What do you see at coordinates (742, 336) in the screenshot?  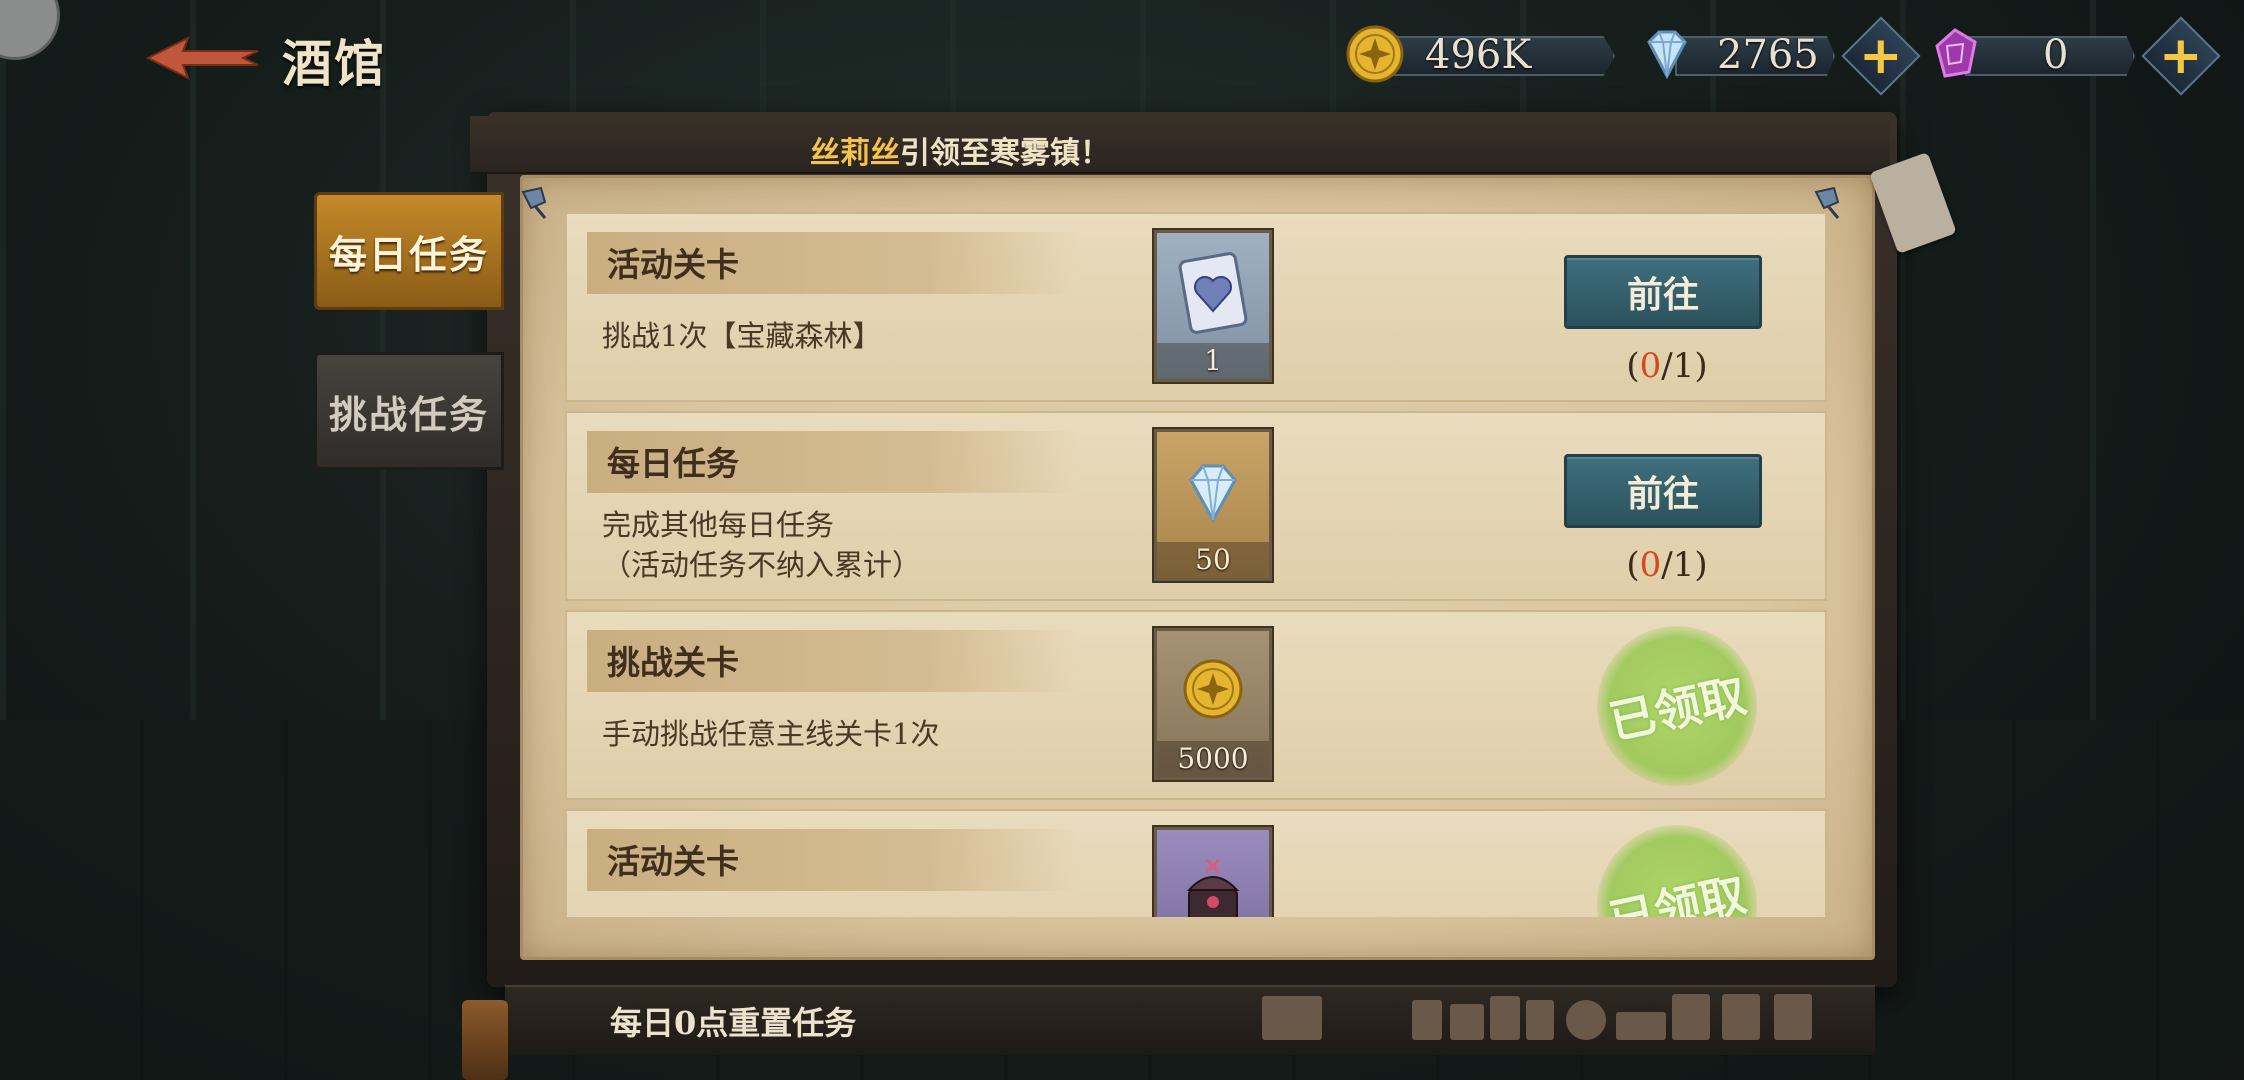 I see `task-description: 挑战1次【宝藏森林】` at bounding box center [742, 336].